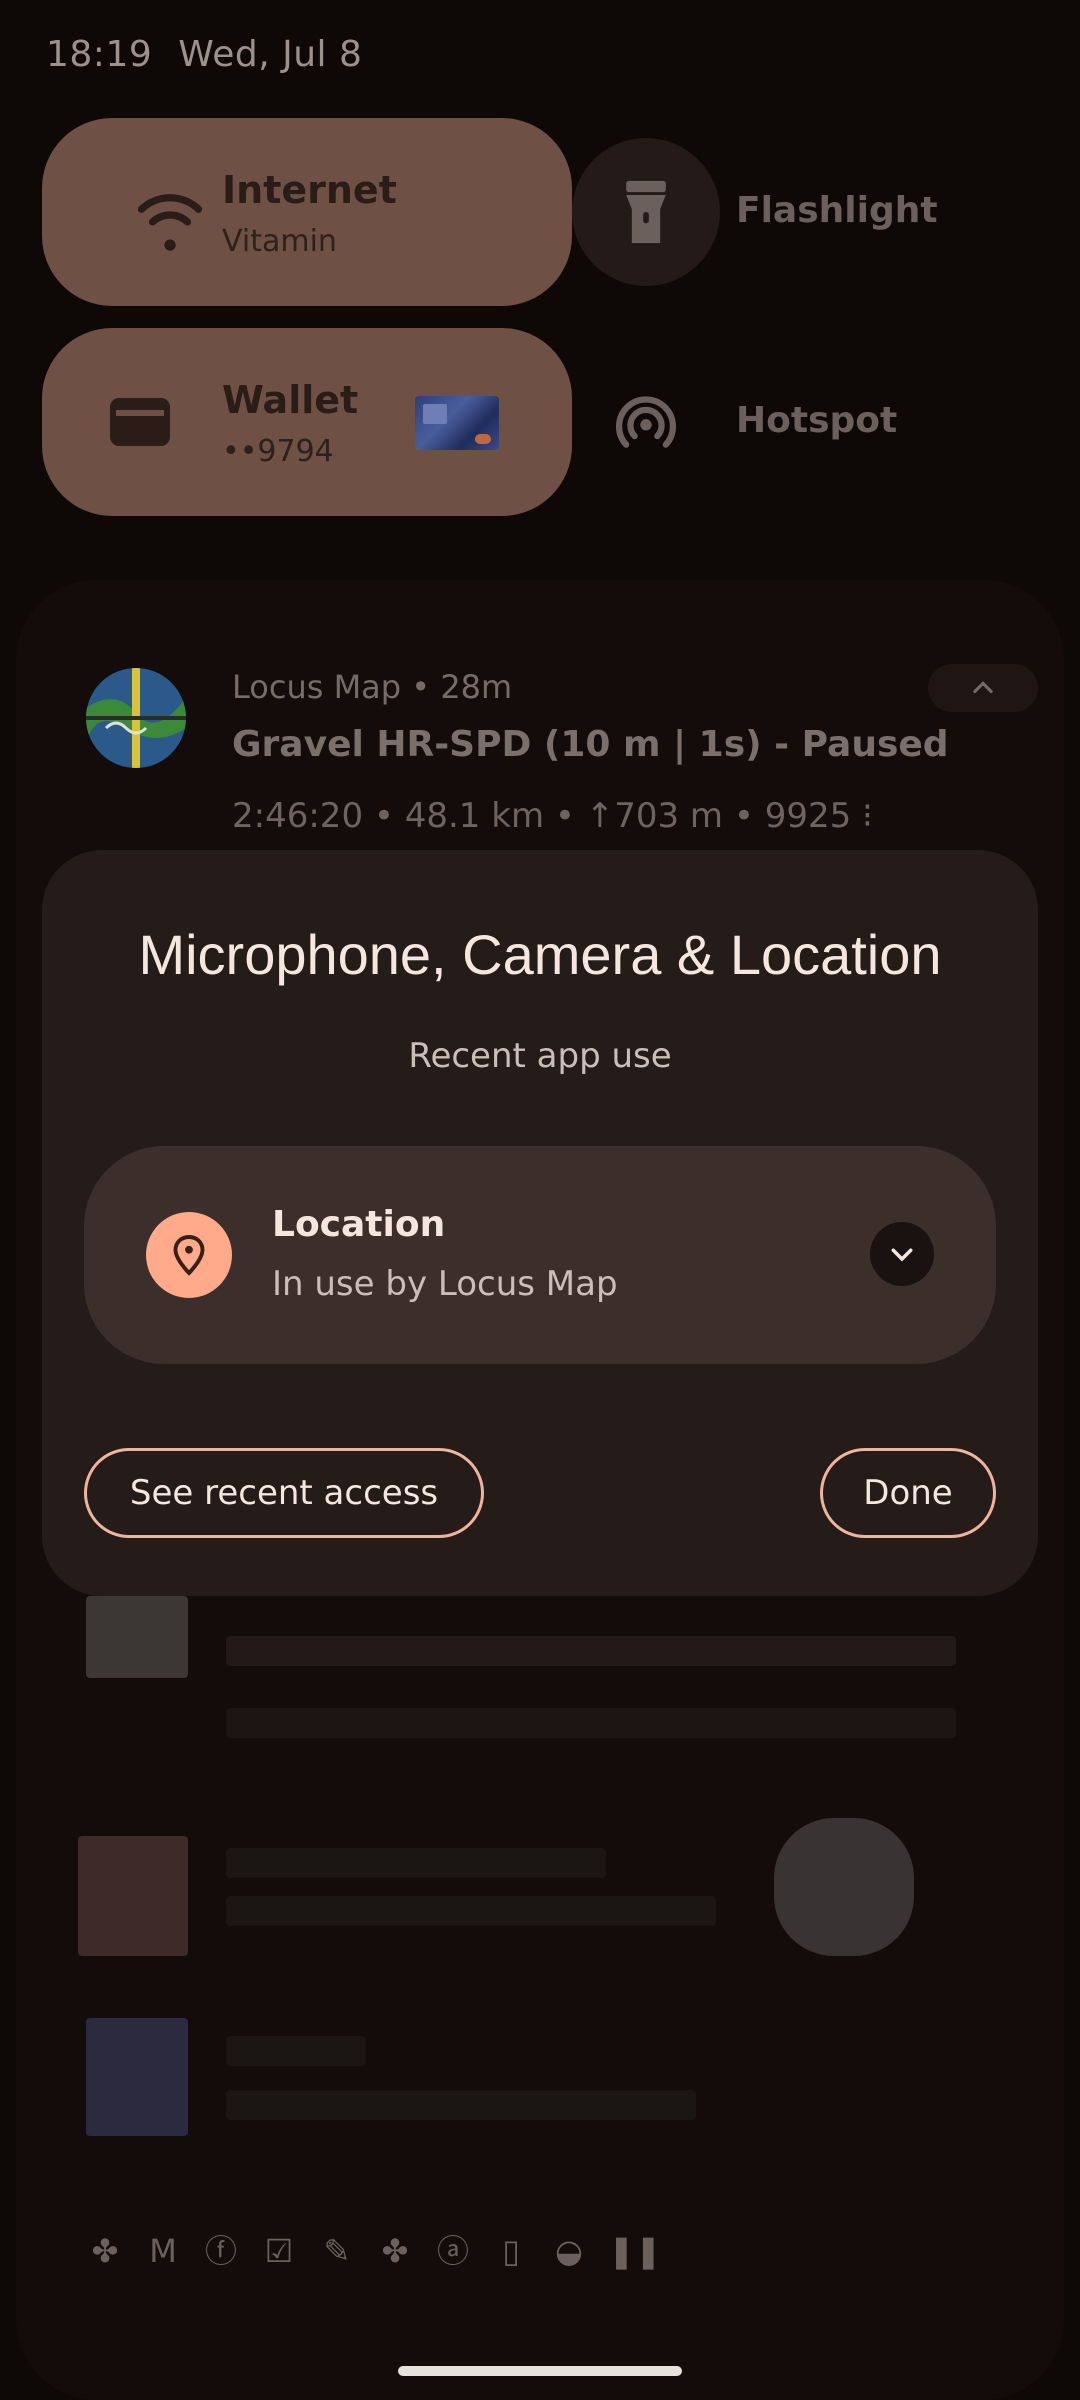 The height and width of the screenshot is (2400, 1080). I want to click on location-icon-badge, so click(189, 1255).